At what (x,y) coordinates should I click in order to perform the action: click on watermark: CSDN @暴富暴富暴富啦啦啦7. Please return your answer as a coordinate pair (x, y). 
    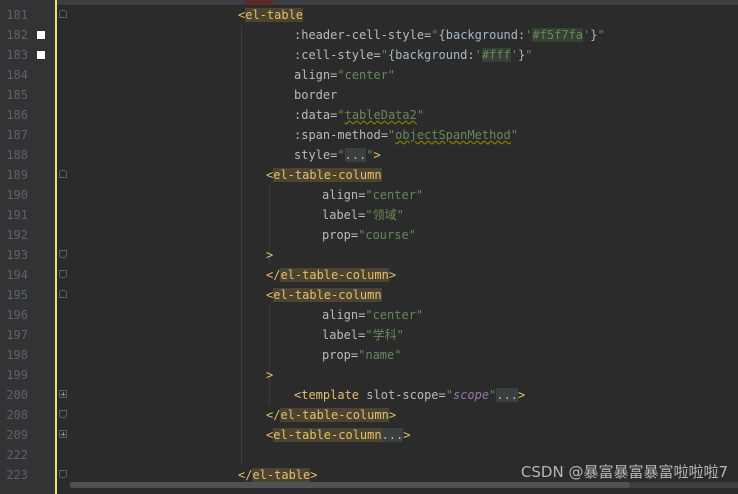
    Looking at the image, I should click on (624, 472).